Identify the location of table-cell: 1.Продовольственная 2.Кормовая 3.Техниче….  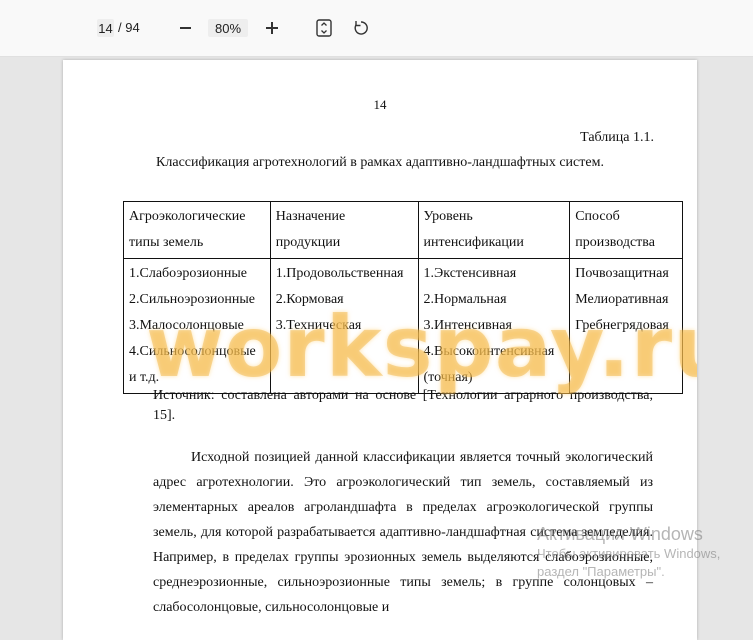
(344, 326).